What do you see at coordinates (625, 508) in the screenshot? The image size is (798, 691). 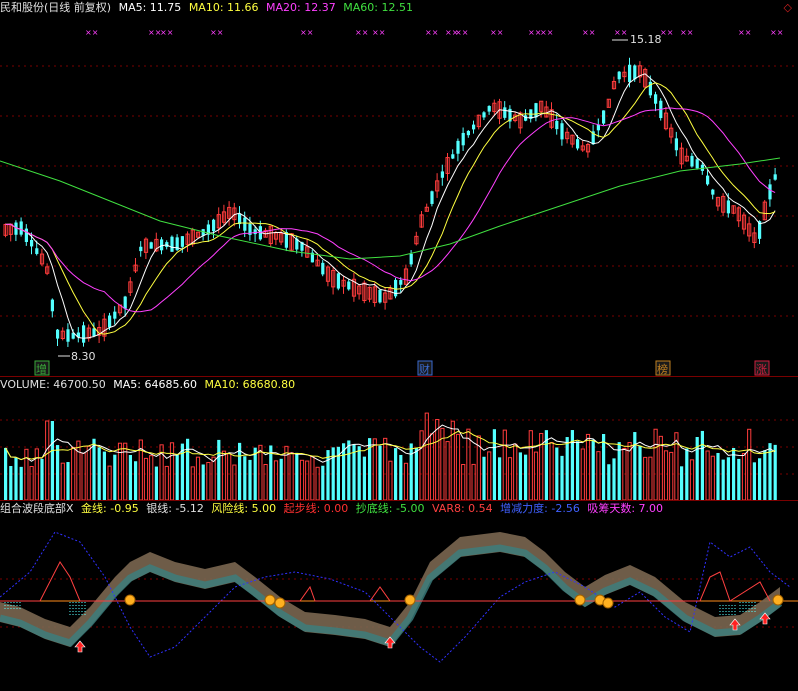 I see `absorb-days-readout: 吸筹天数: 7.00` at bounding box center [625, 508].